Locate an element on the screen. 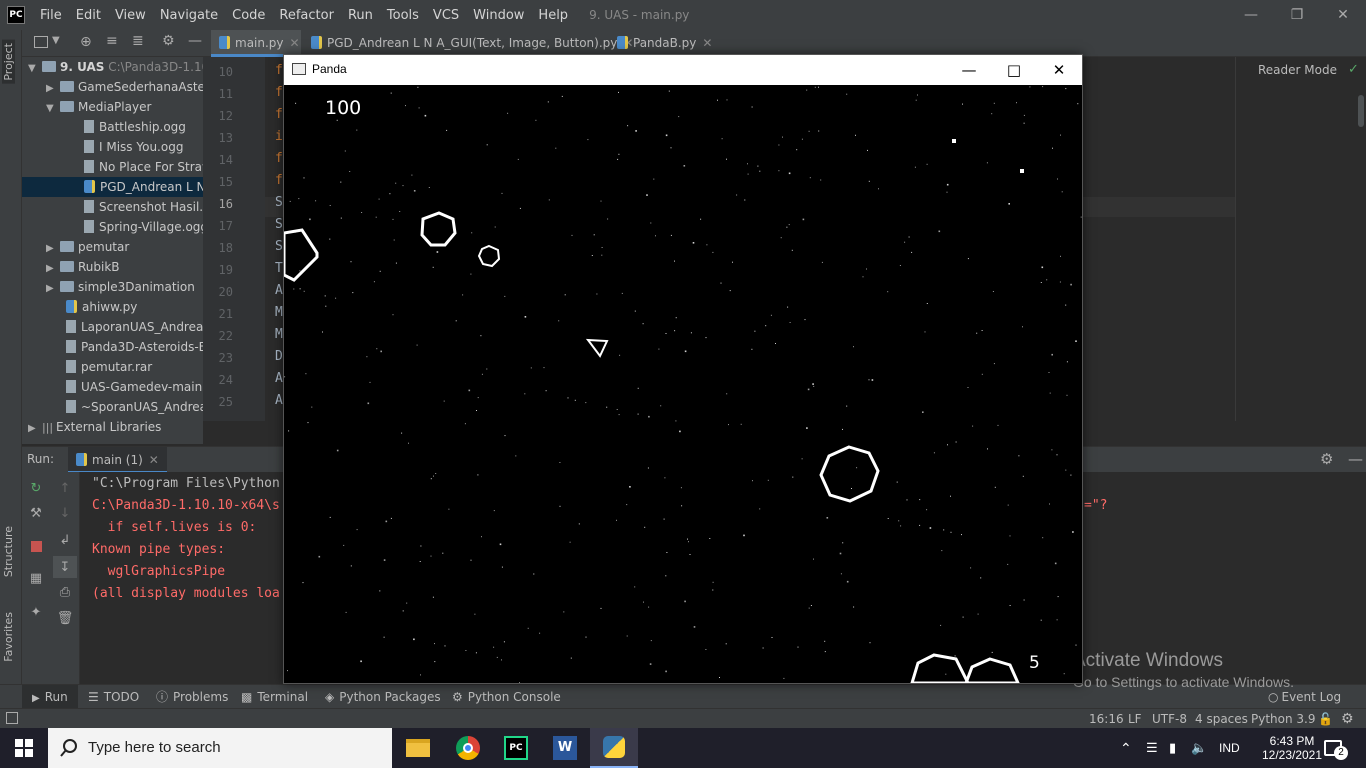  chevron-up-icon: ⌃ is located at coordinates (1126, 748).